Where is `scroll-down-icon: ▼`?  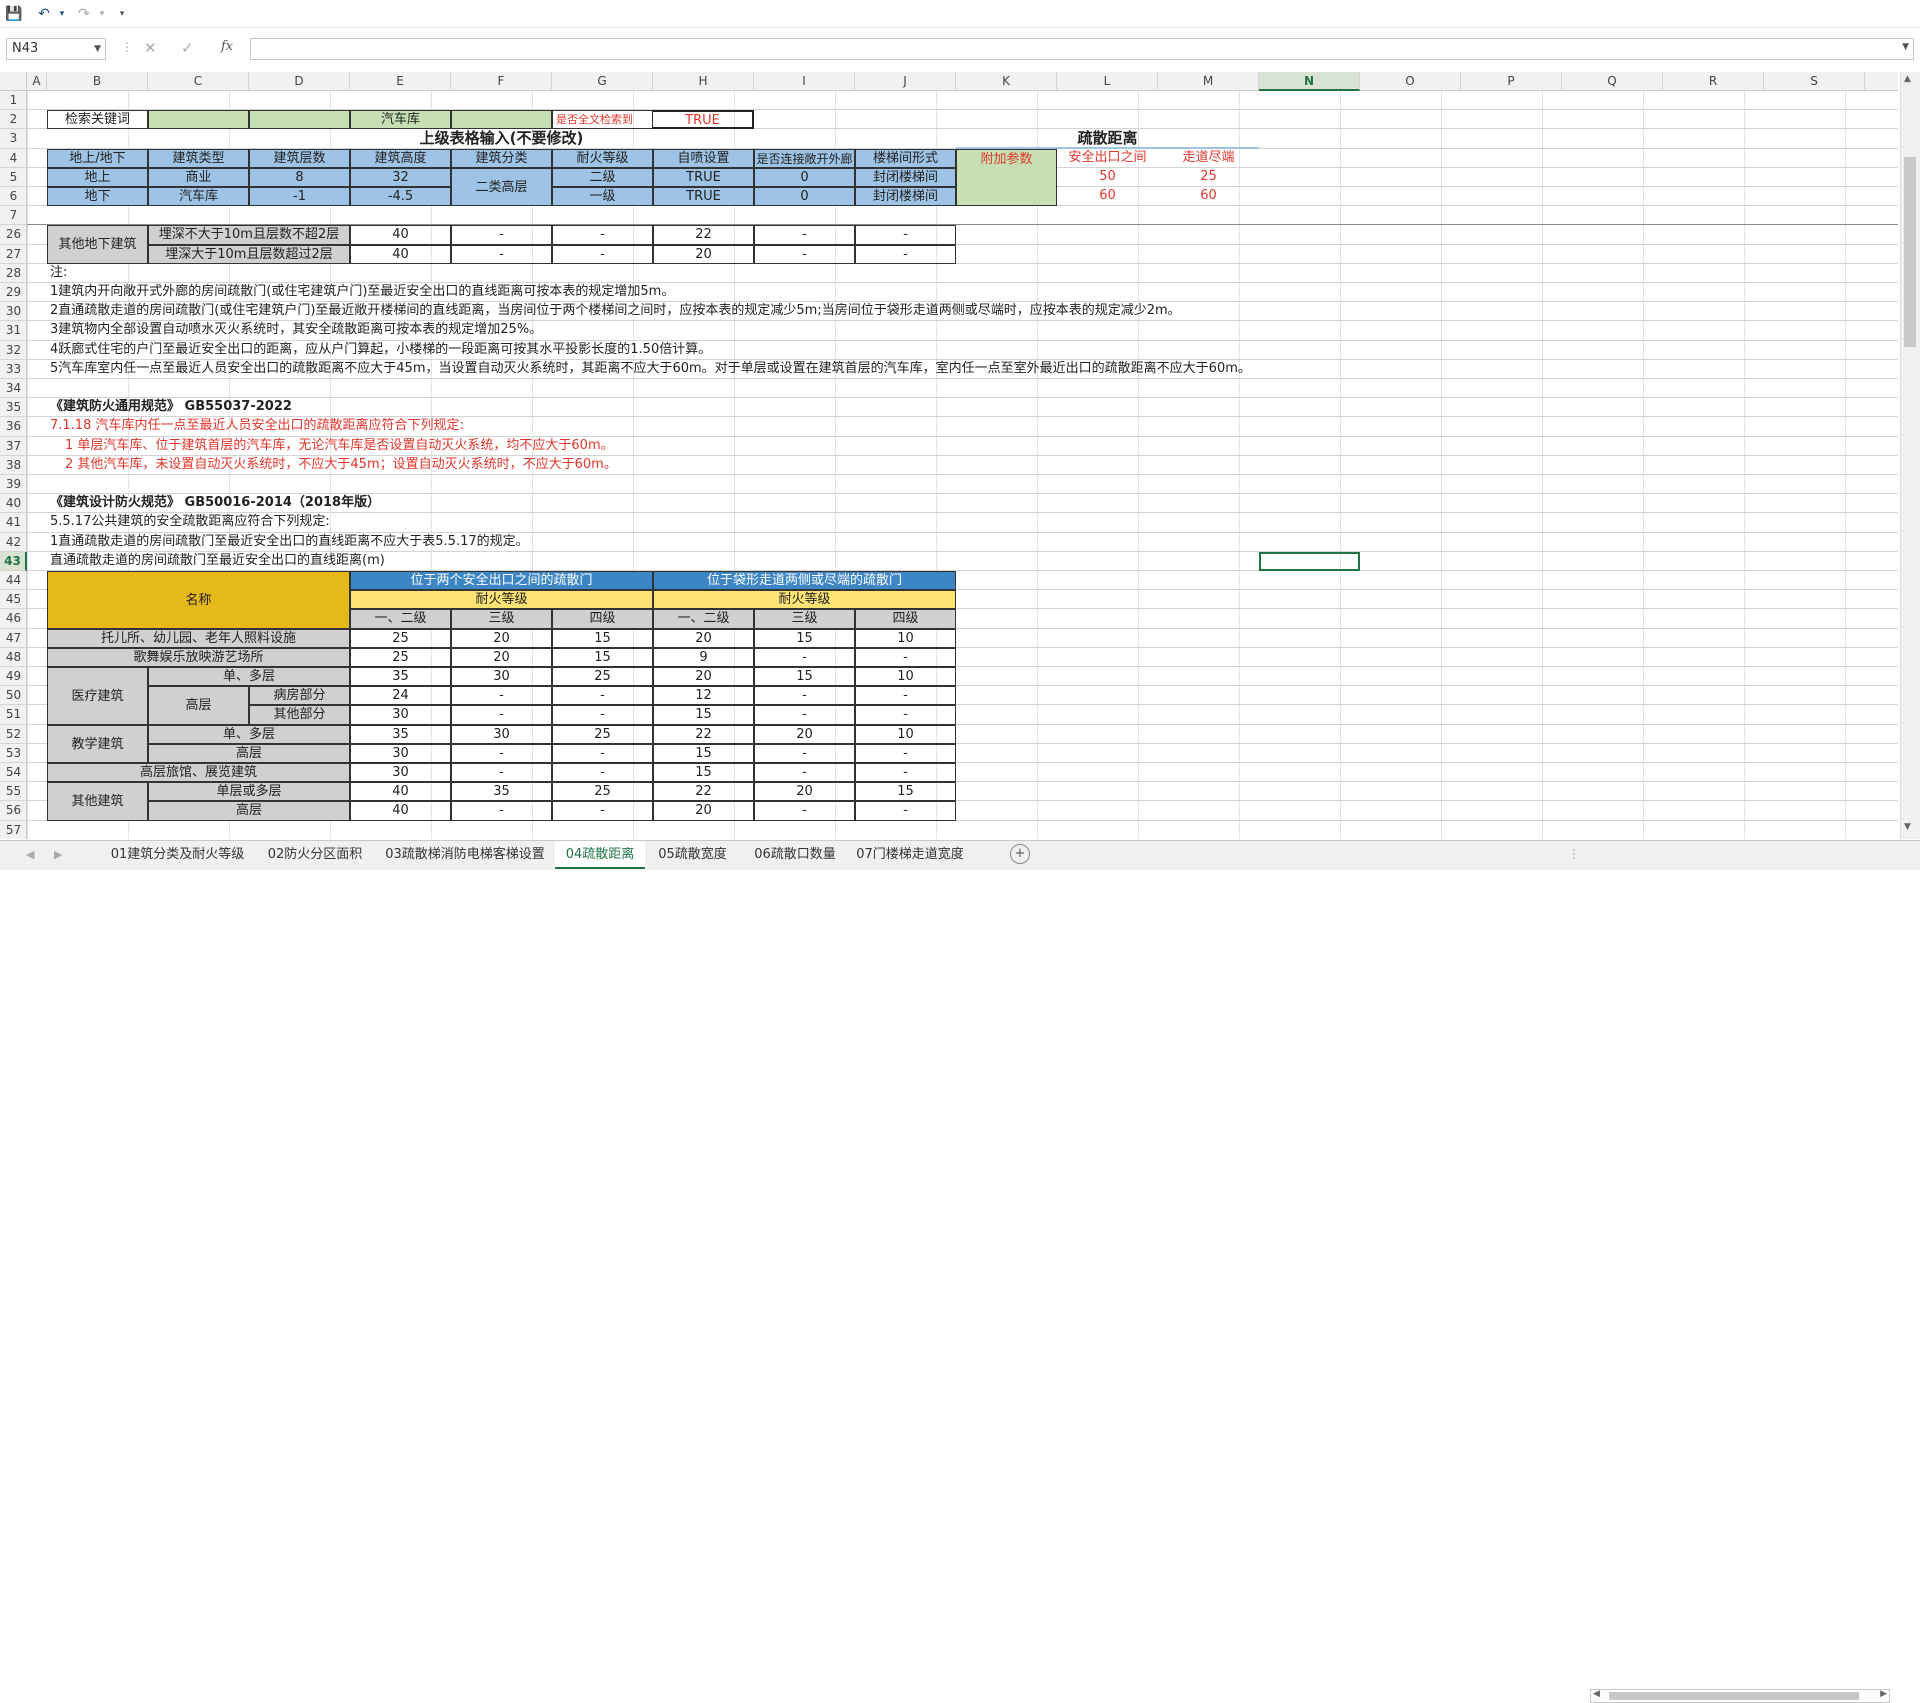 scroll-down-icon: ▼ is located at coordinates (1907, 827).